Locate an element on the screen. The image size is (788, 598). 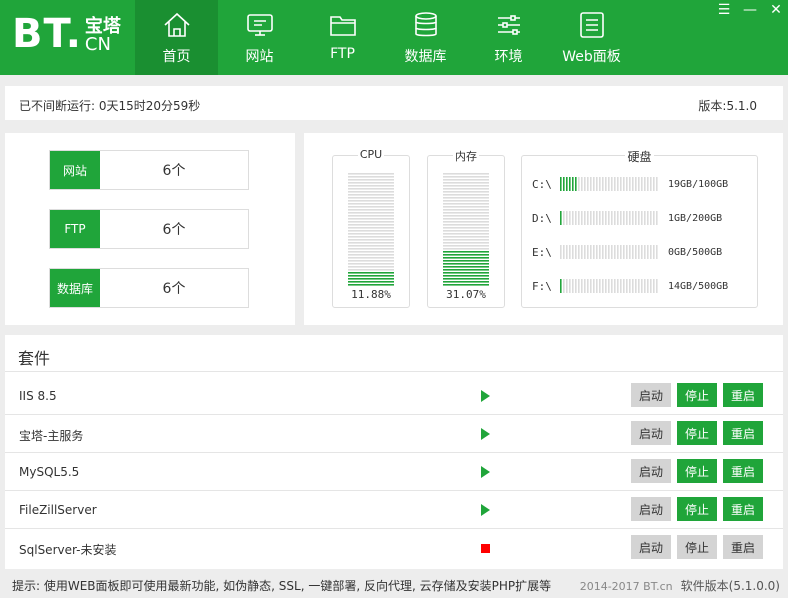
nav-webpanel: Web面板 is located at coordinates (591, 37).